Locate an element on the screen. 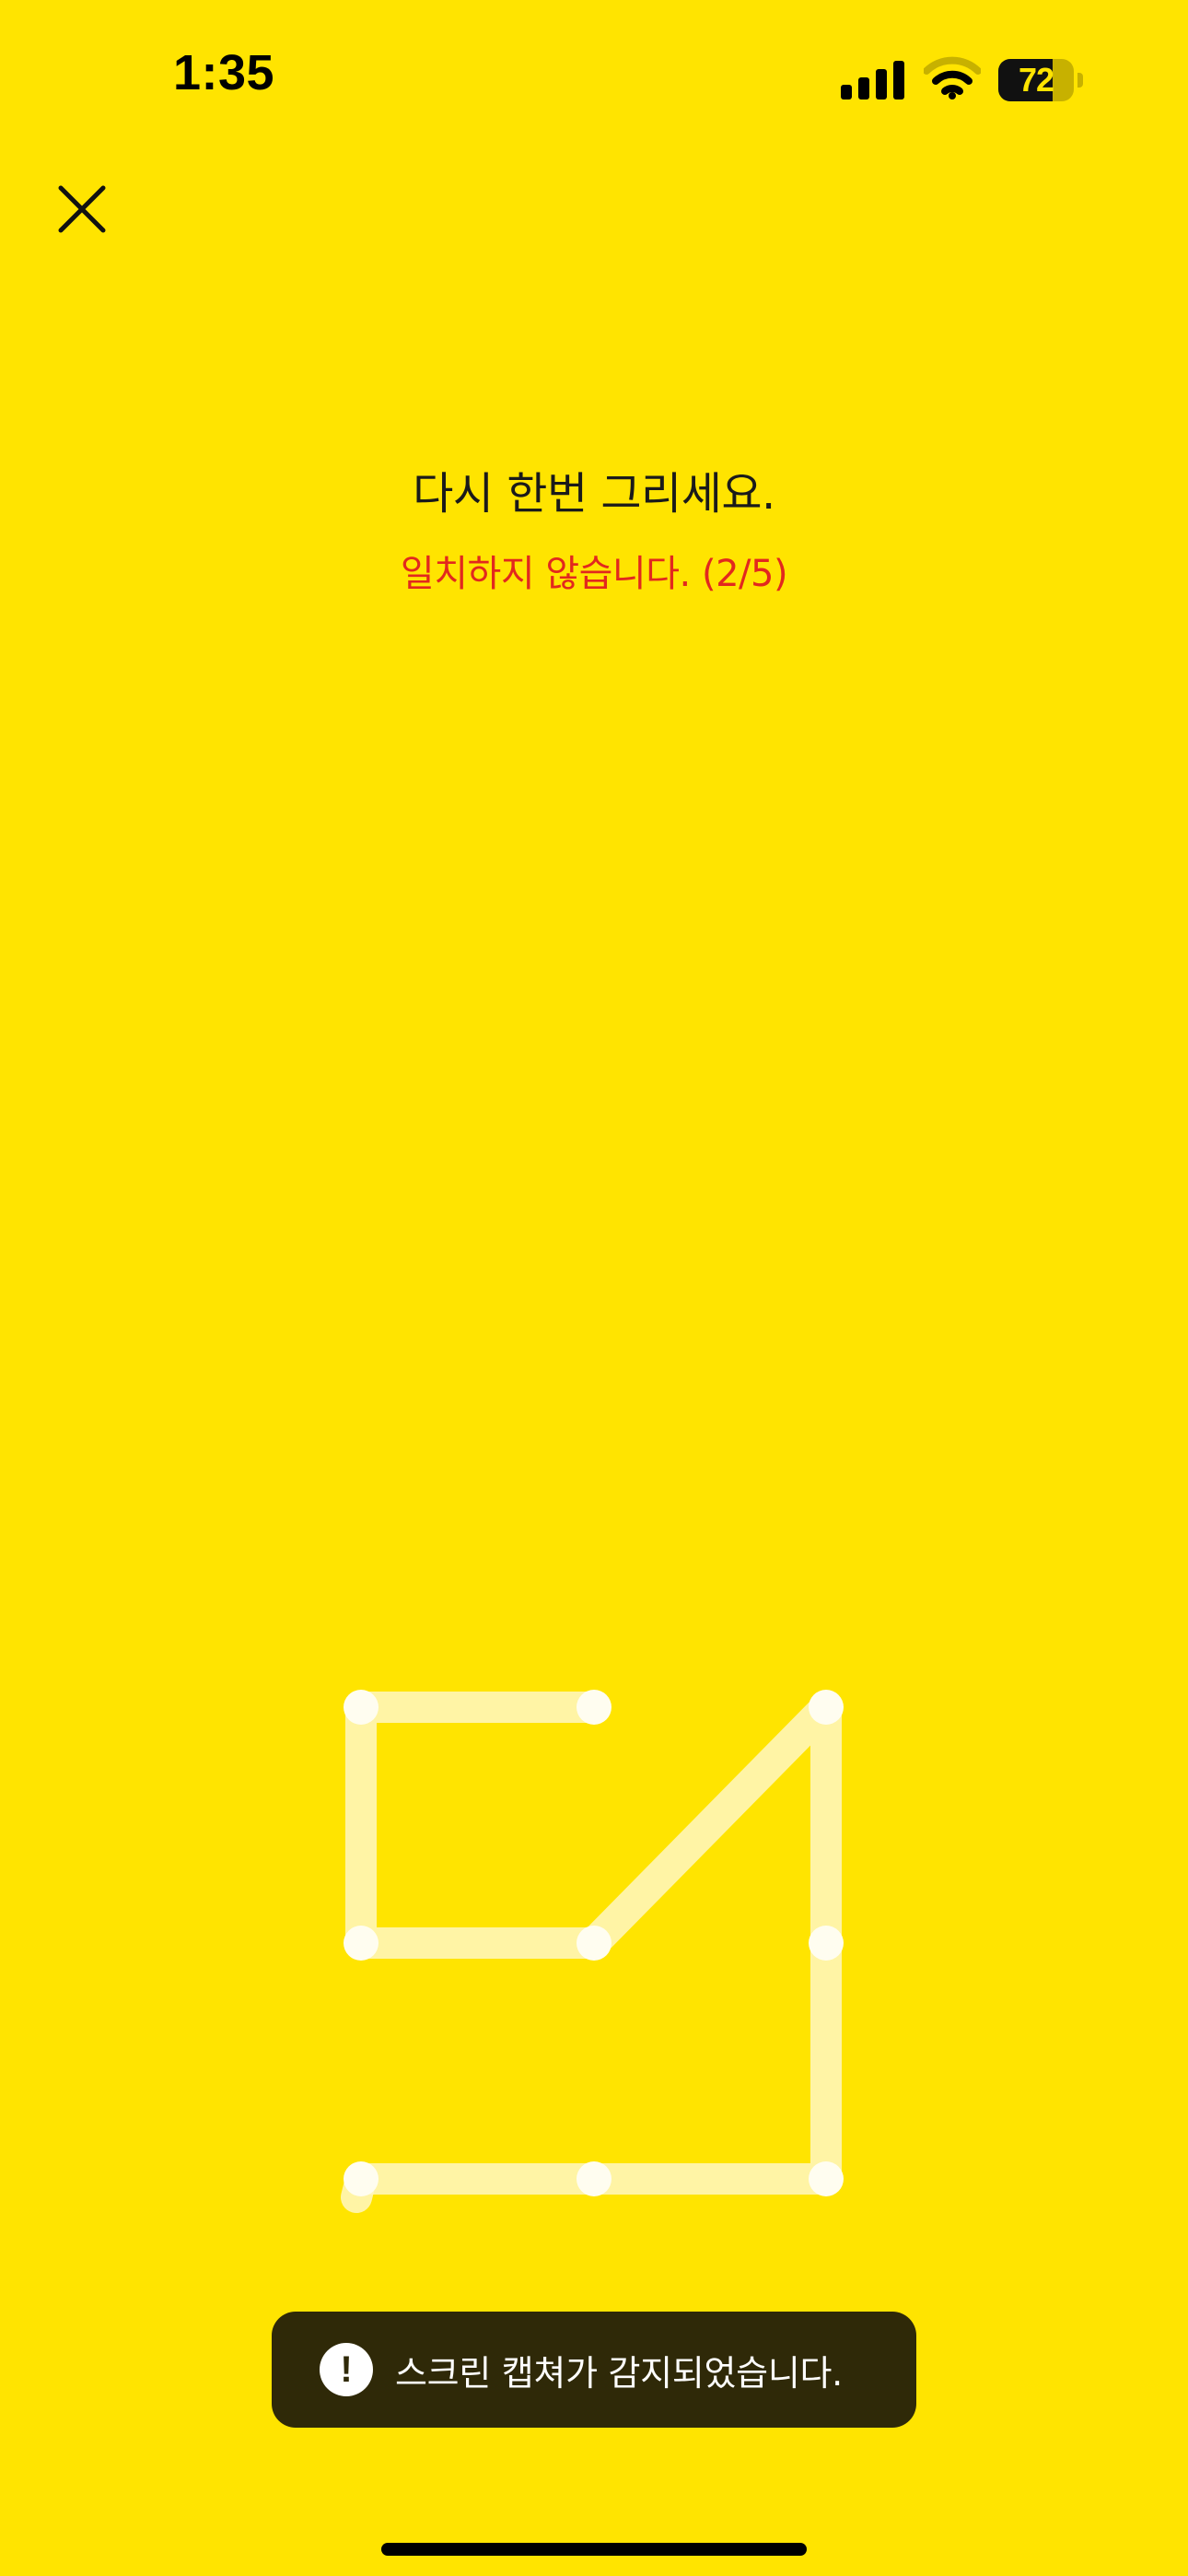 Image resolution: width=1188 pixels, height=2576 pixels. screenshot-toast: ! 스크린 캡쳐가 감지되었습니다. is located at coordinates (594, 2370).